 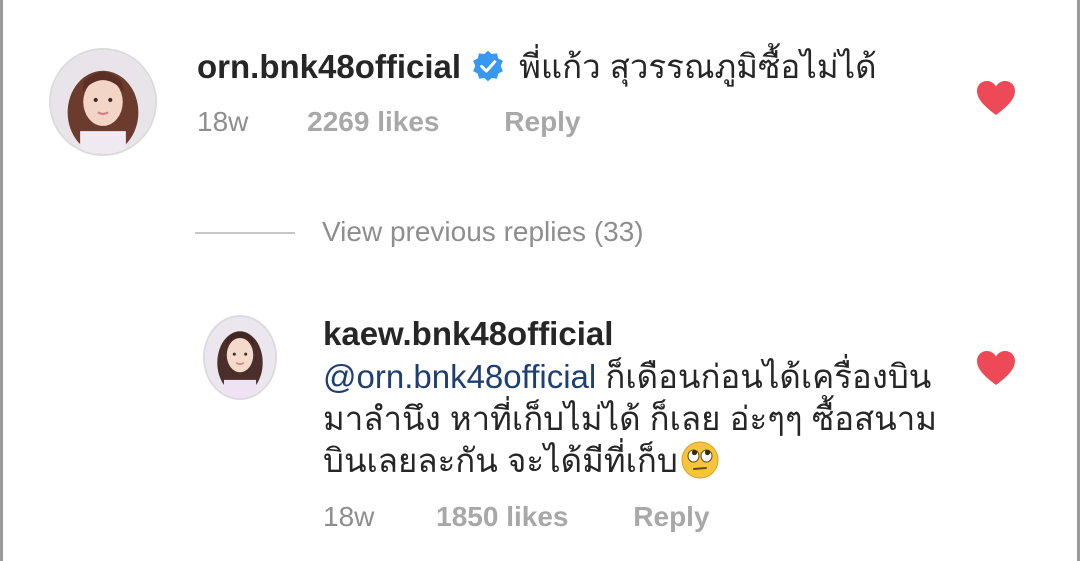 What do you see at coordinates (329, 66) in the screenshot?
I see `comment1-username: orn.bnk48official` at bounding box center [329, 66].